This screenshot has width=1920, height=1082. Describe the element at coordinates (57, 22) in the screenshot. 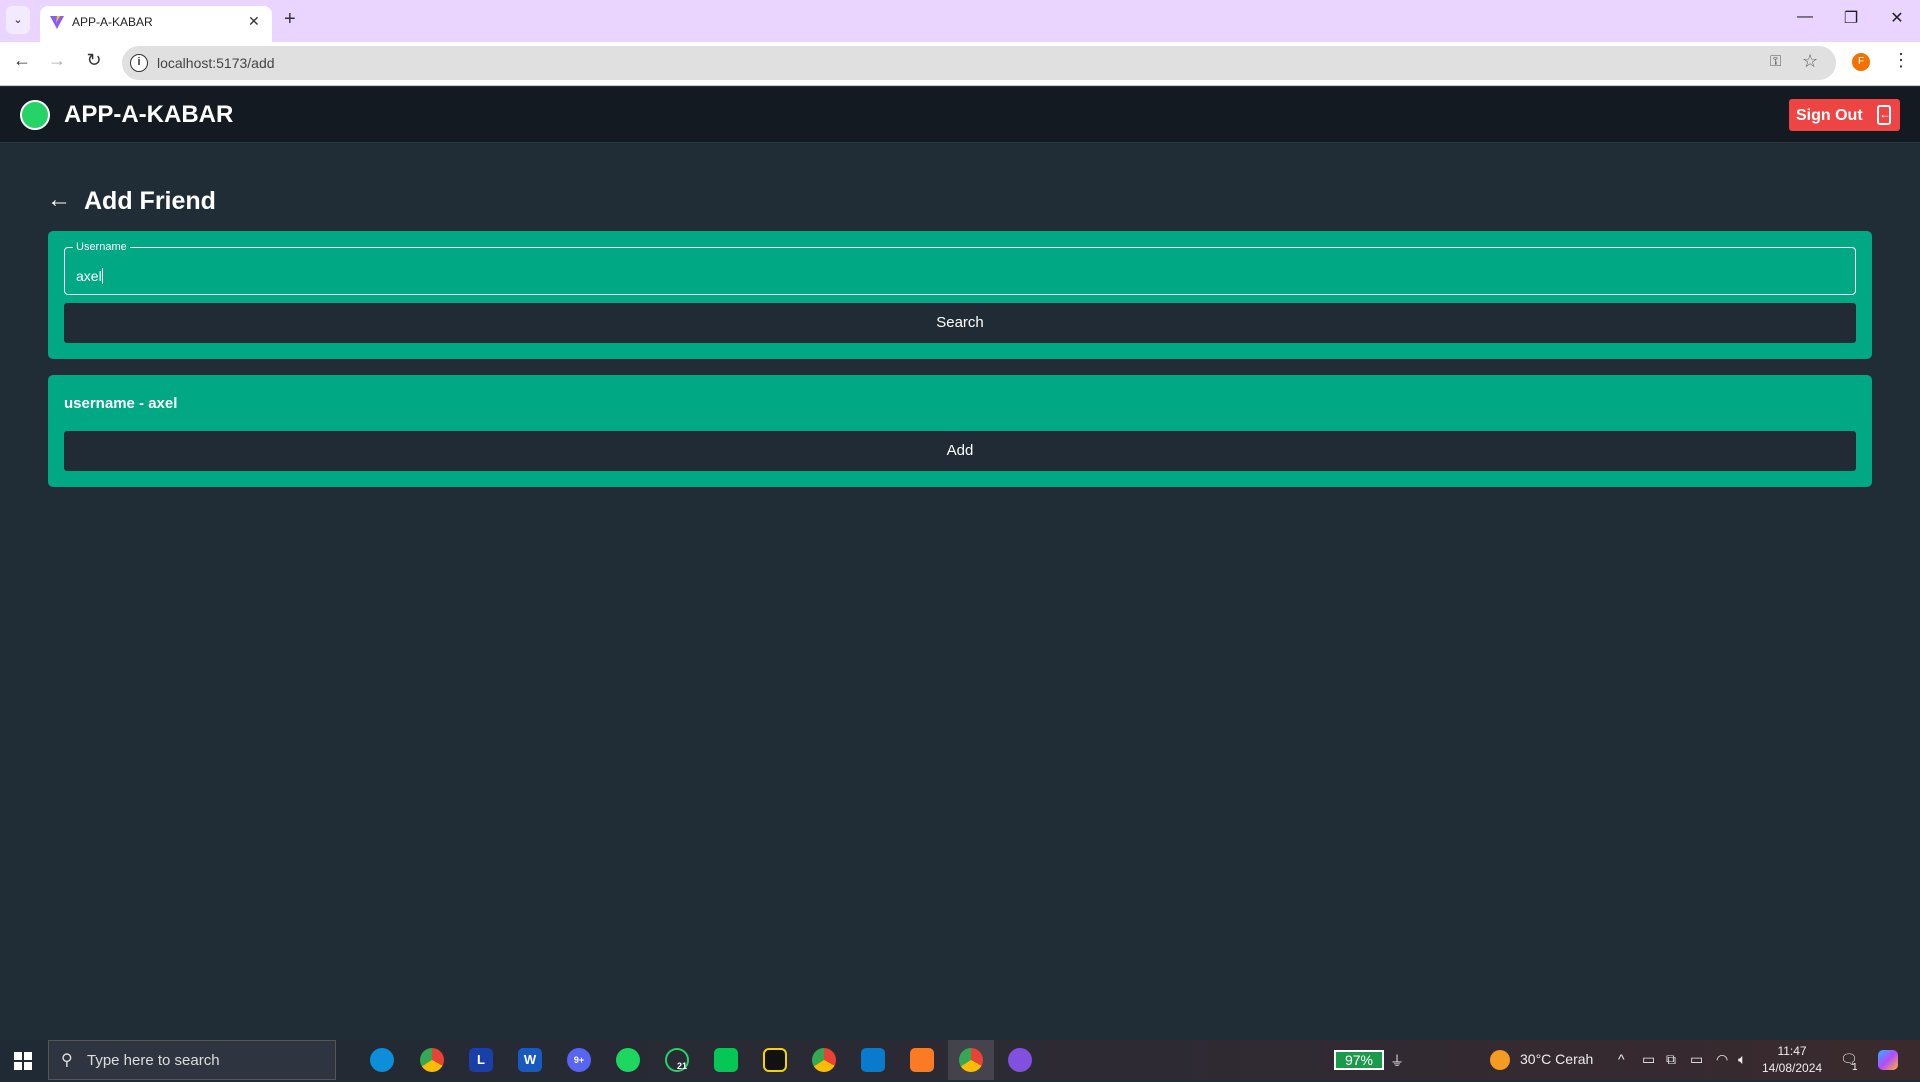

I see `vite-favicon-icon` at that location.